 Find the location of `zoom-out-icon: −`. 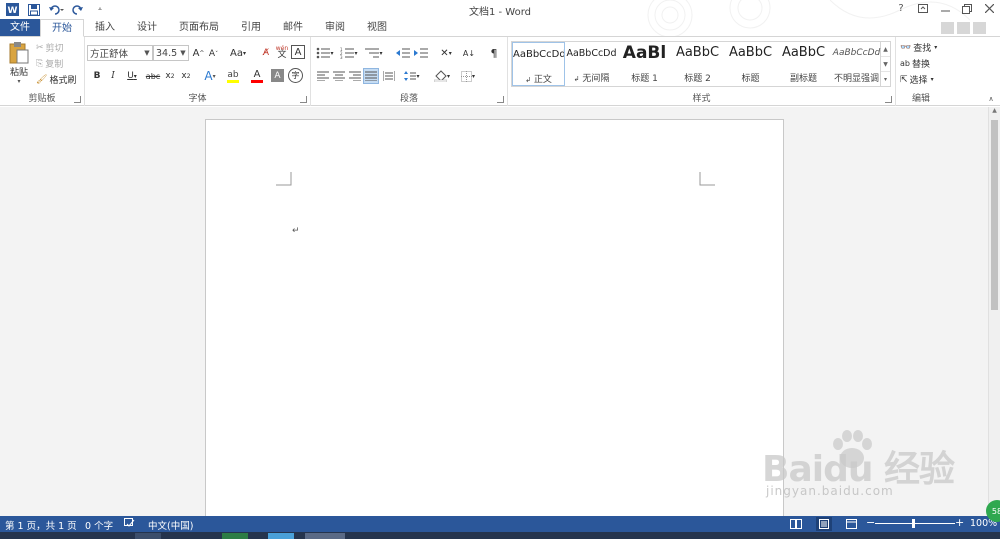

zoom-out-icon: − is located at coordinates (870, 522).